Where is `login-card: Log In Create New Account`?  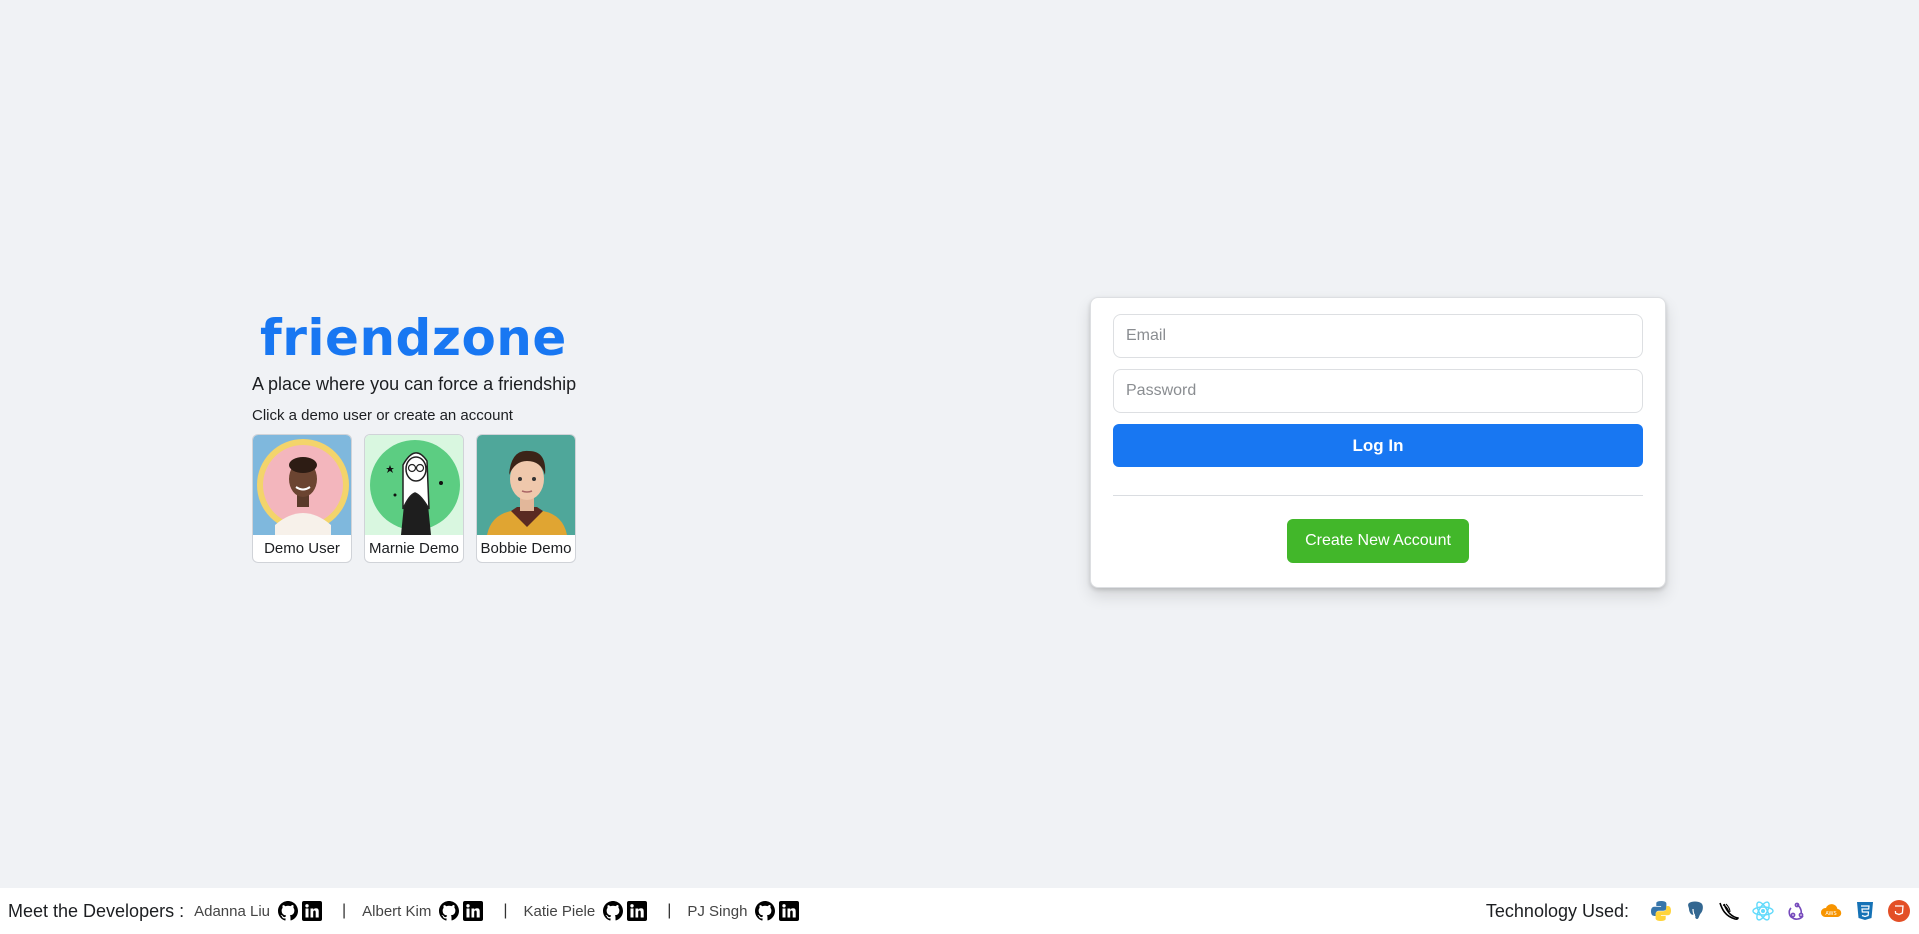 login-card: Log In Create New Account is located at coordinates (1378, 442).